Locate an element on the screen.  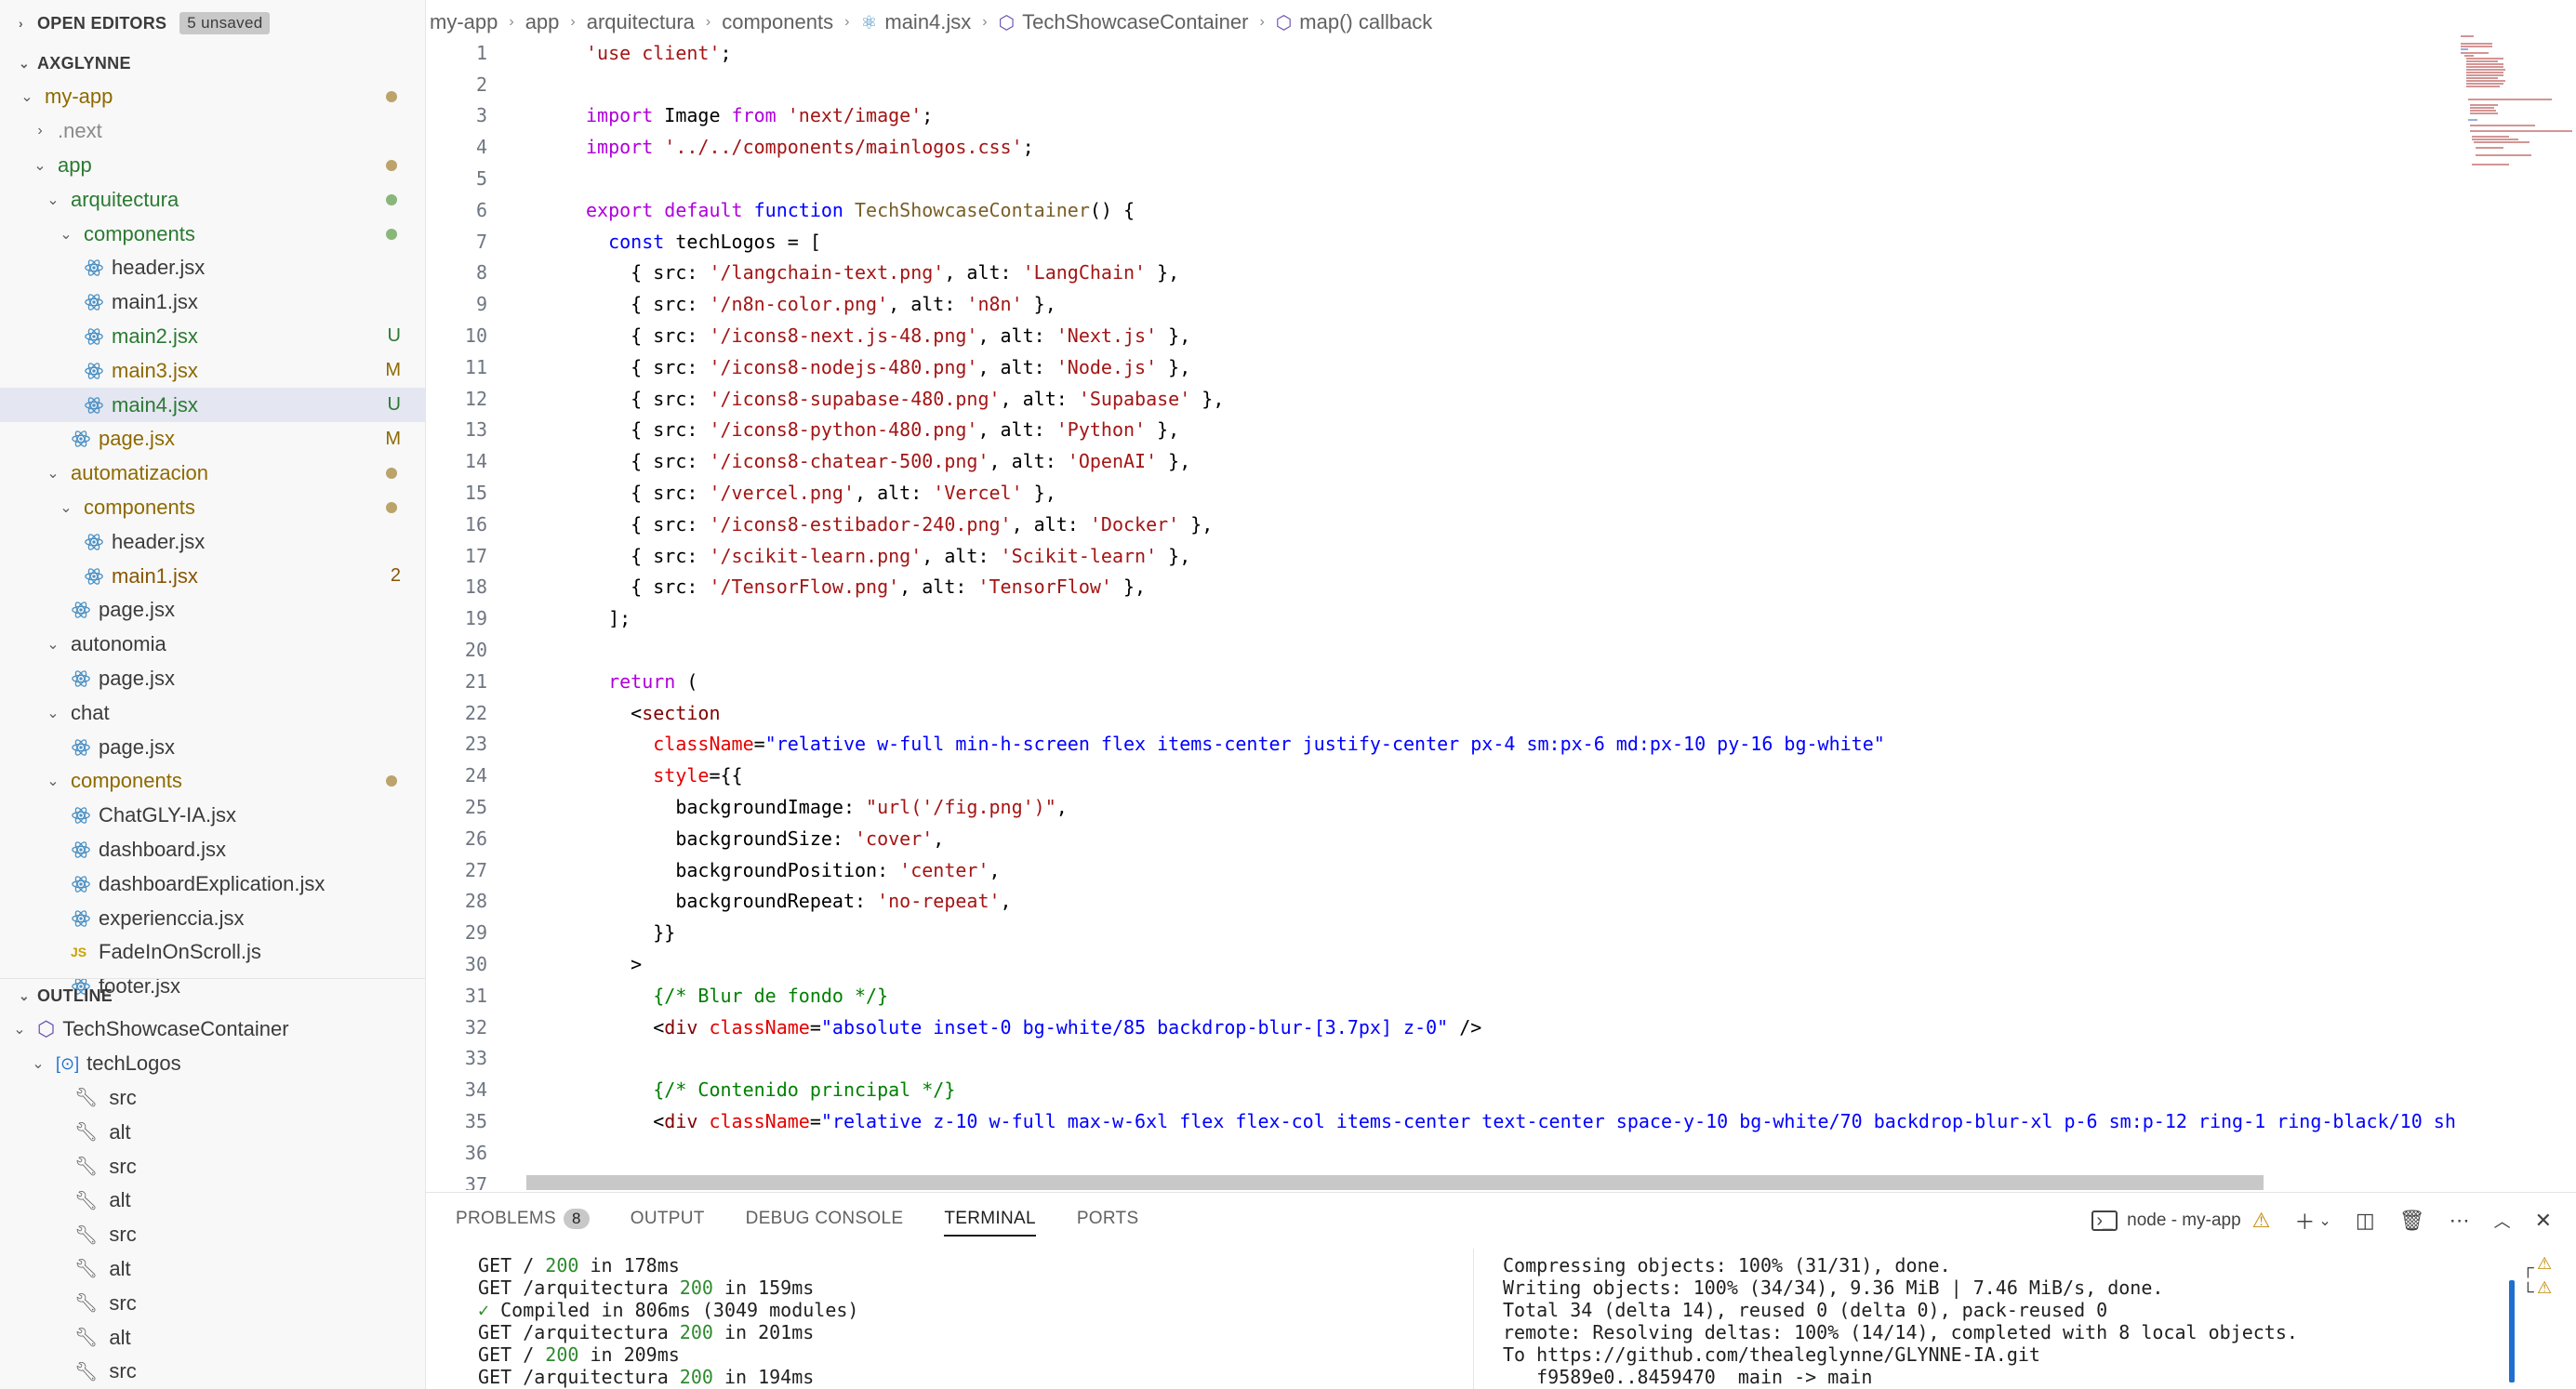
breadcrumb-item: my-app is located at coordinates (464, 22).